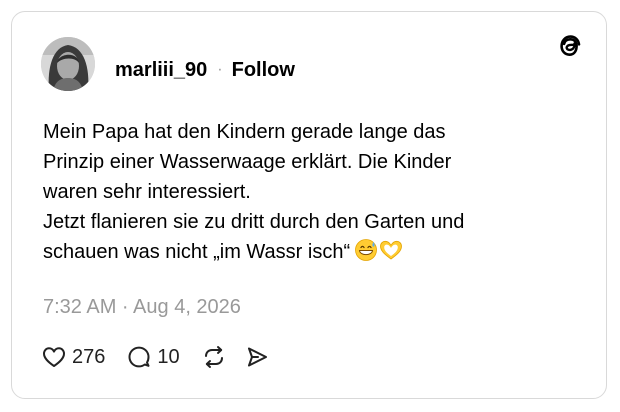 This screenshot has height=412, width=620. What do you see at coordinates (263, 70) in the screenshot?
I see `follow-button: Follow` at bounding box center [263, 70].